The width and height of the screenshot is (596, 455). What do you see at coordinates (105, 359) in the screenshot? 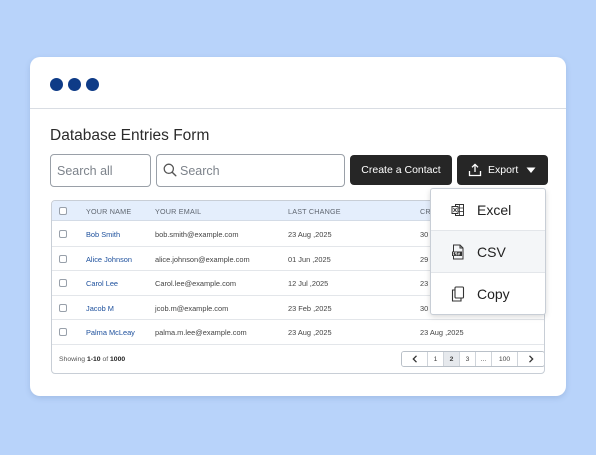
I see `showing-of: of` at bounding box center [105, 359].